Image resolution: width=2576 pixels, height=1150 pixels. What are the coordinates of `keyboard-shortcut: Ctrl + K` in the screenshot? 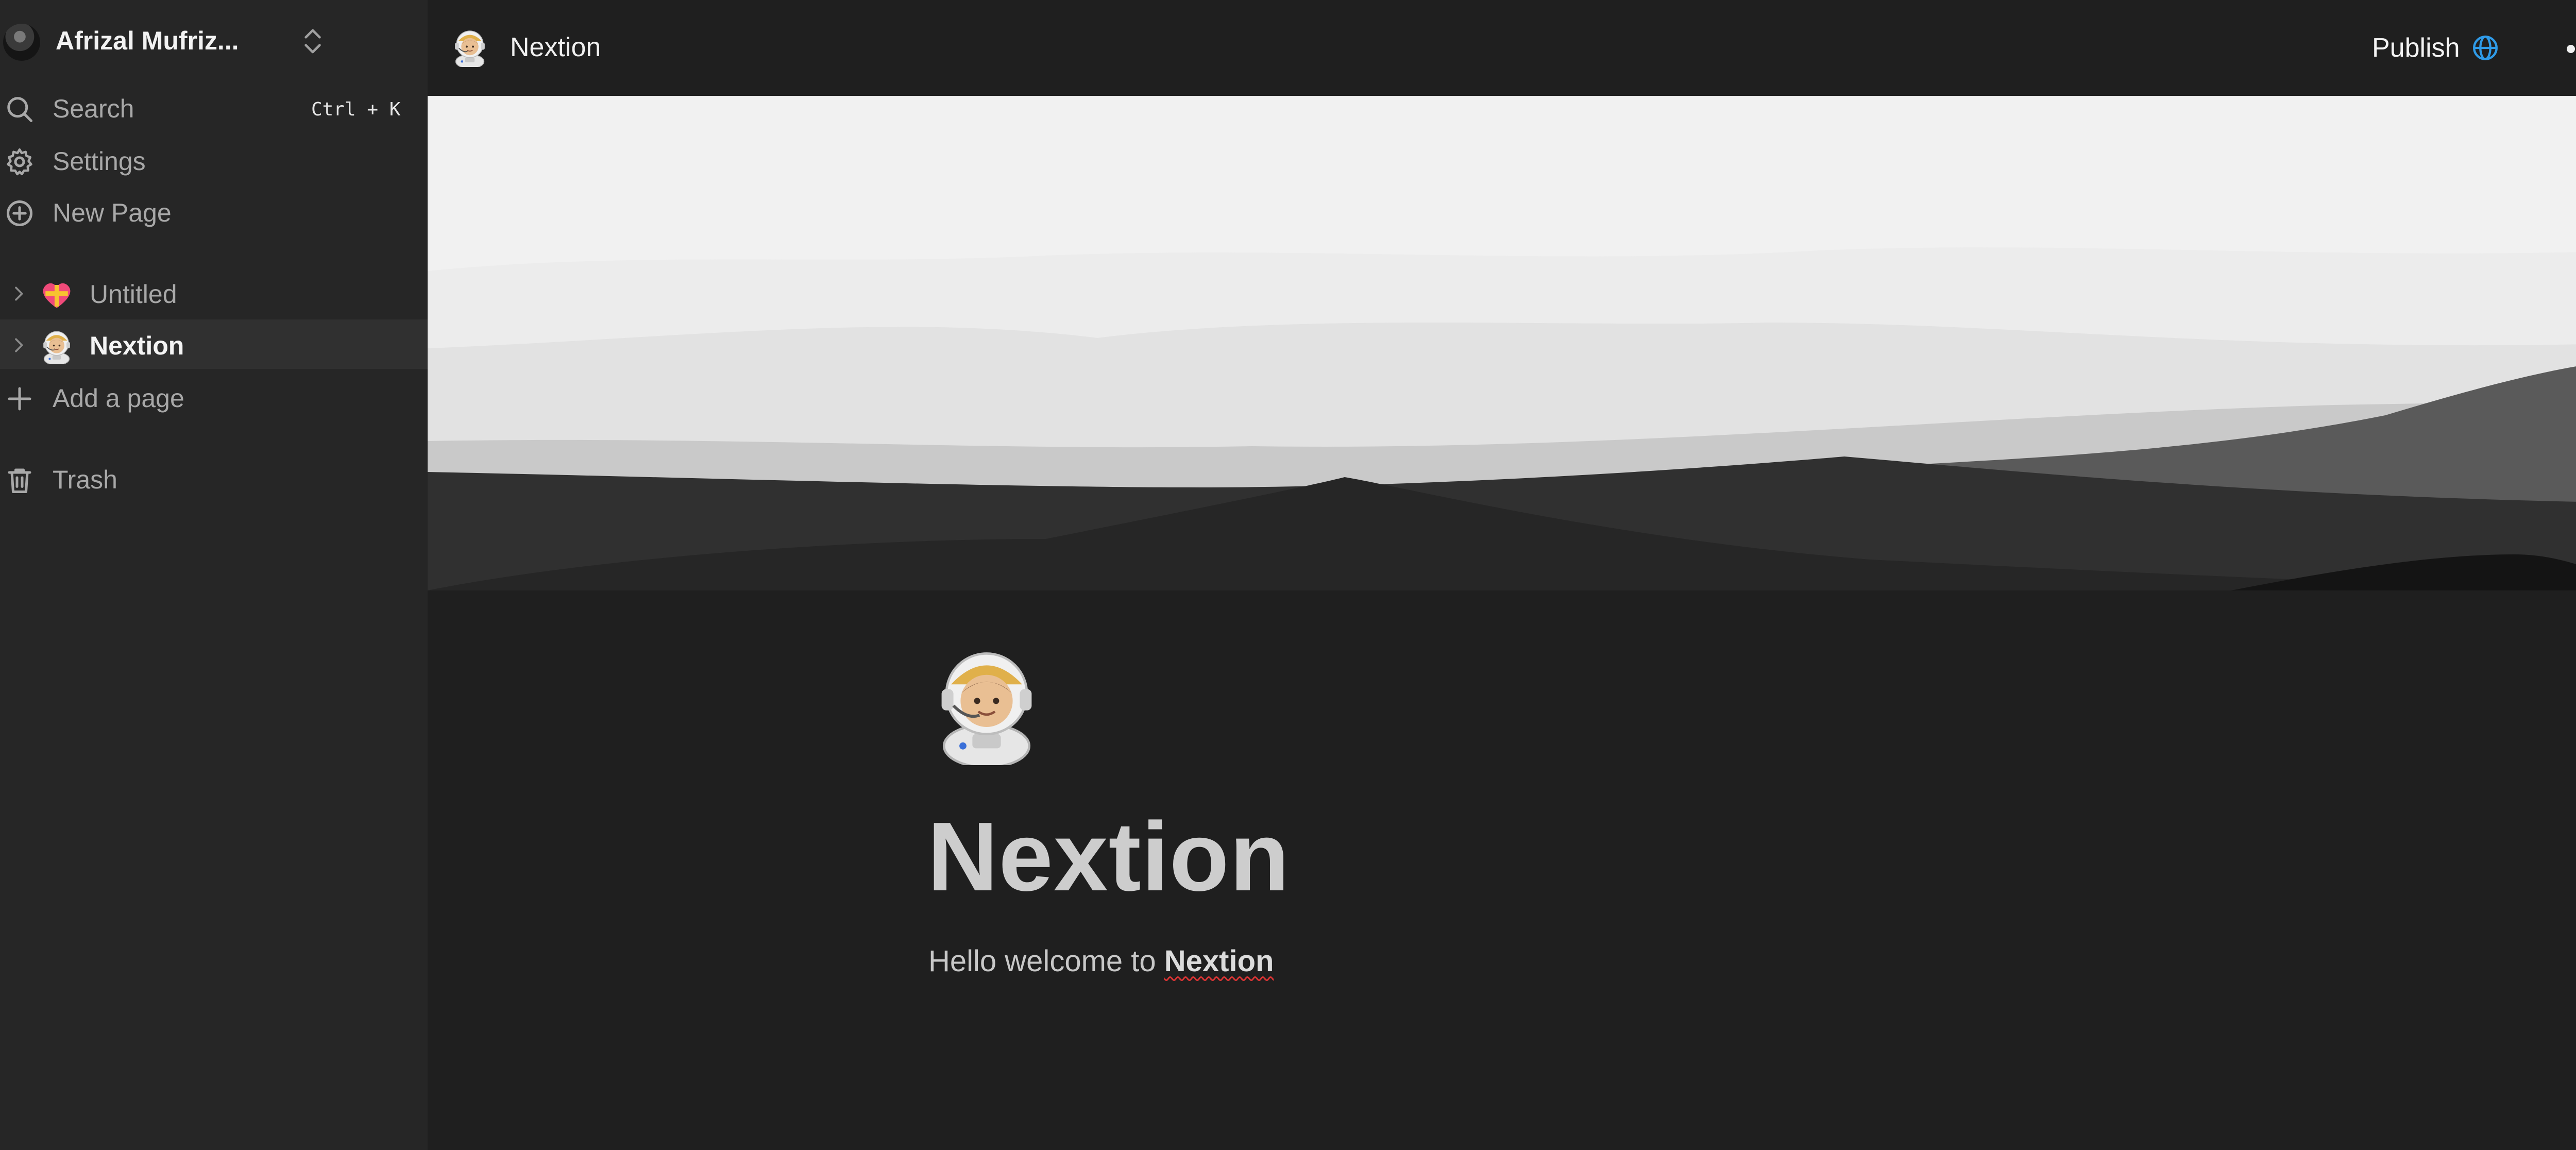 It's located at (356, 109).